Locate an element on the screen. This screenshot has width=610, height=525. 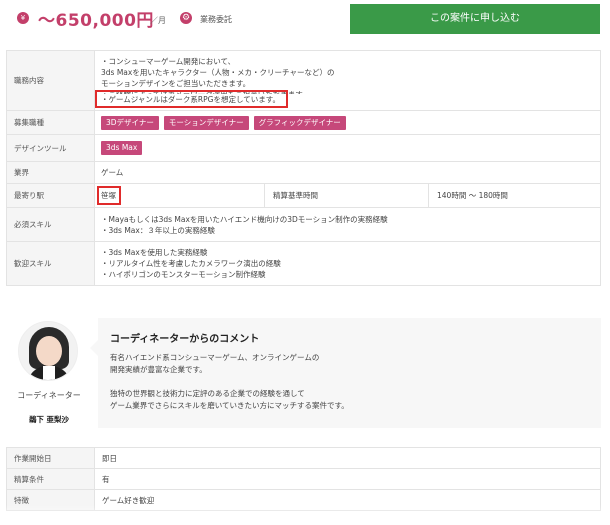
row-occupation: 募集職種 3Dデザイナー モーションデザイナー グラフィックデザイナー is located at coordinates (303, 122).